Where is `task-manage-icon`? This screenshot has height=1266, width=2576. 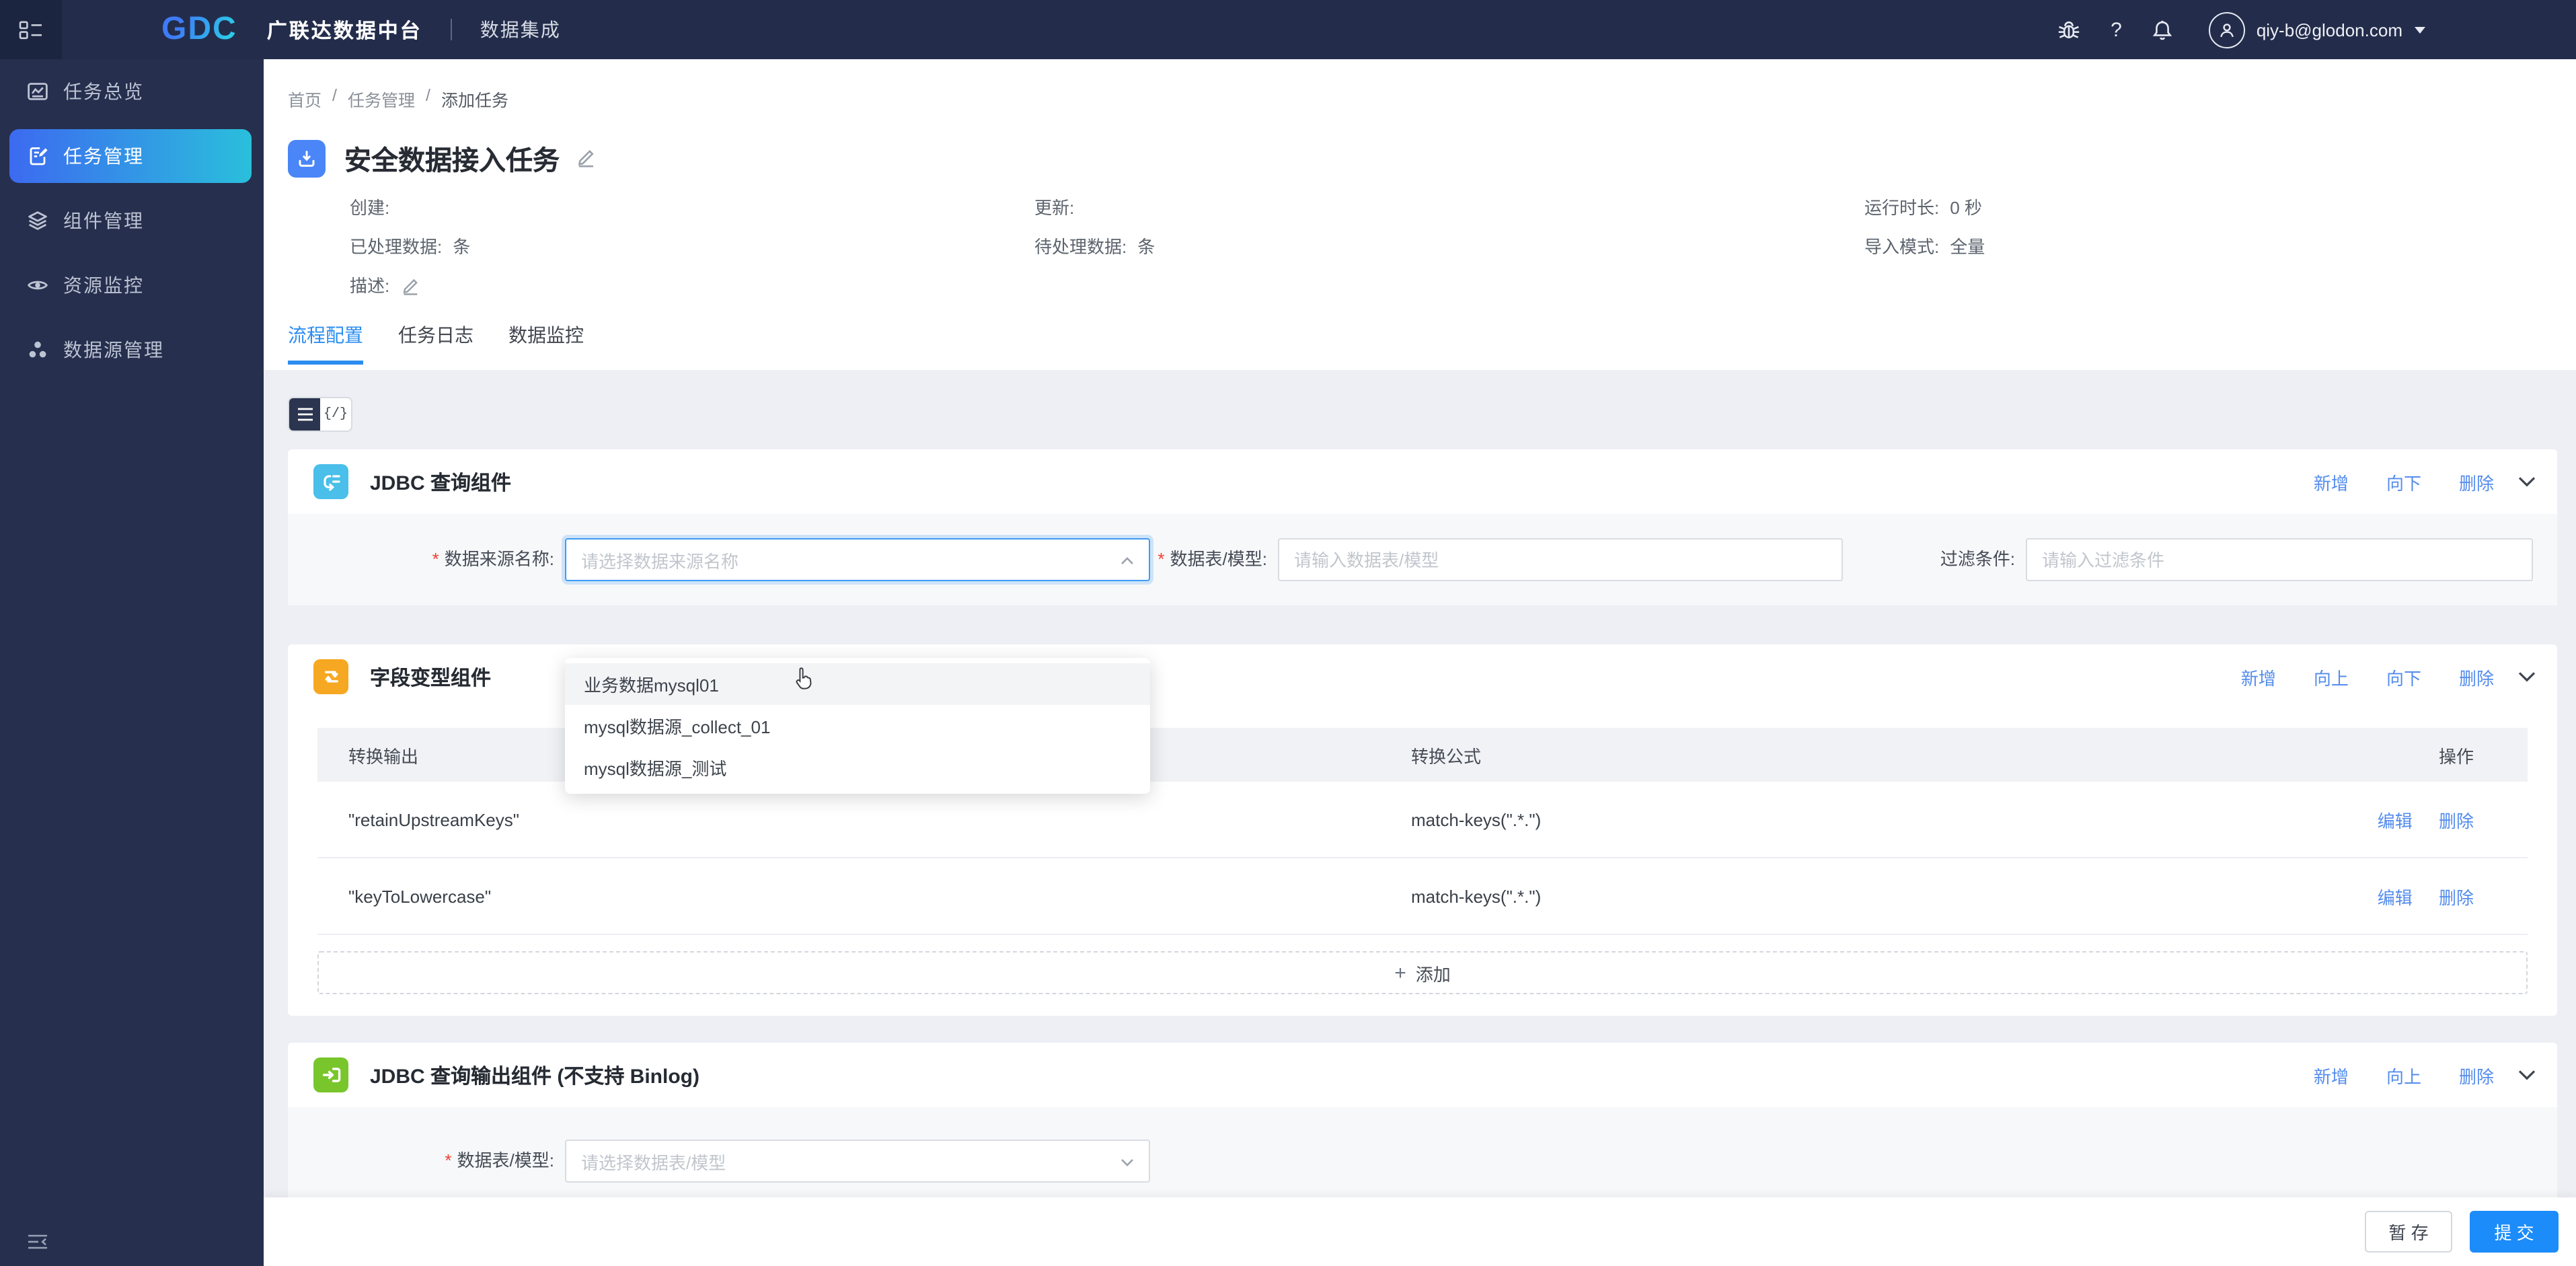 task-manage-icon is located at coordinates (37, 156).